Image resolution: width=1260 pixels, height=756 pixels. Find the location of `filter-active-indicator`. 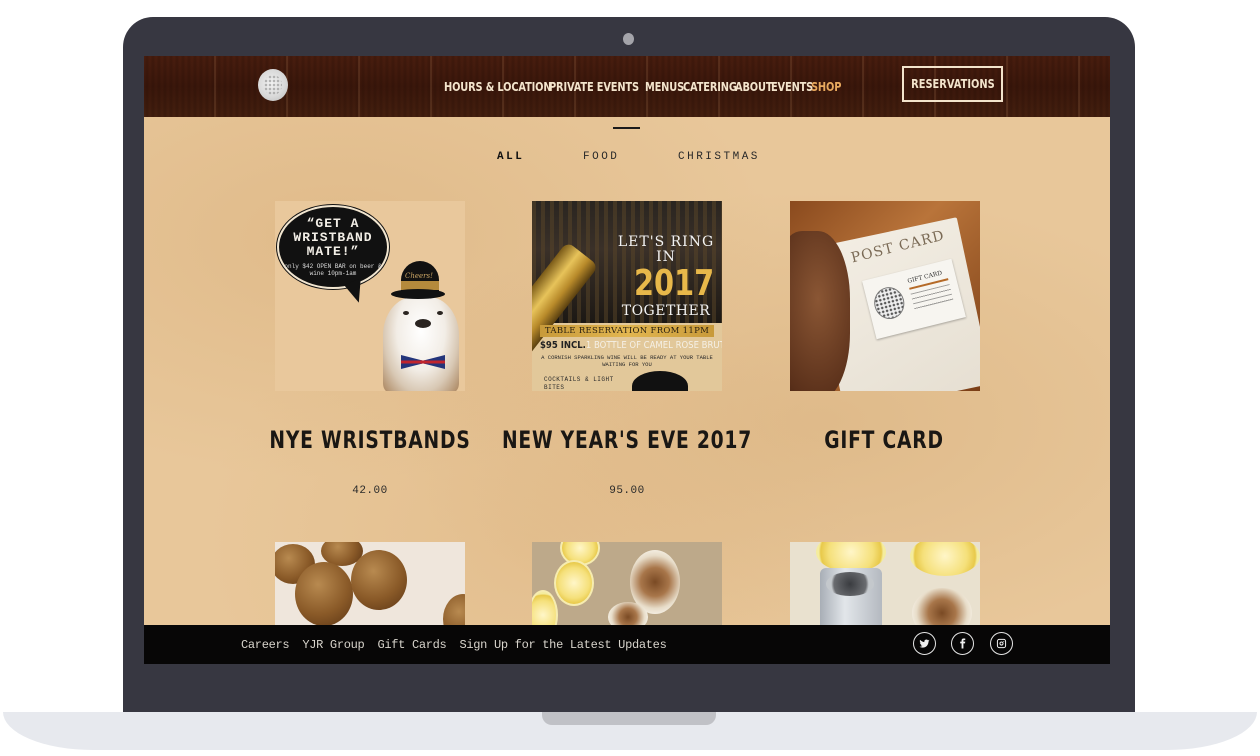

filter-active-indicator is located at coordinates (626, 128).